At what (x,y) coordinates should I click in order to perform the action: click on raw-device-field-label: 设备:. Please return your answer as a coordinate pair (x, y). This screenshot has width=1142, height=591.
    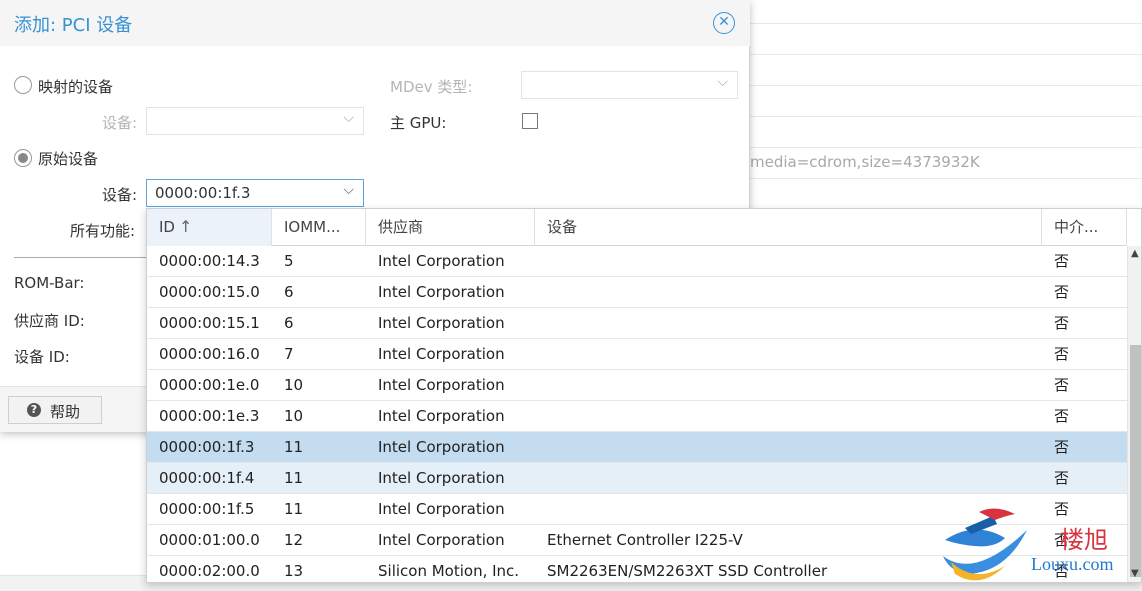
    Looking at the image, I should click on (120, 195).